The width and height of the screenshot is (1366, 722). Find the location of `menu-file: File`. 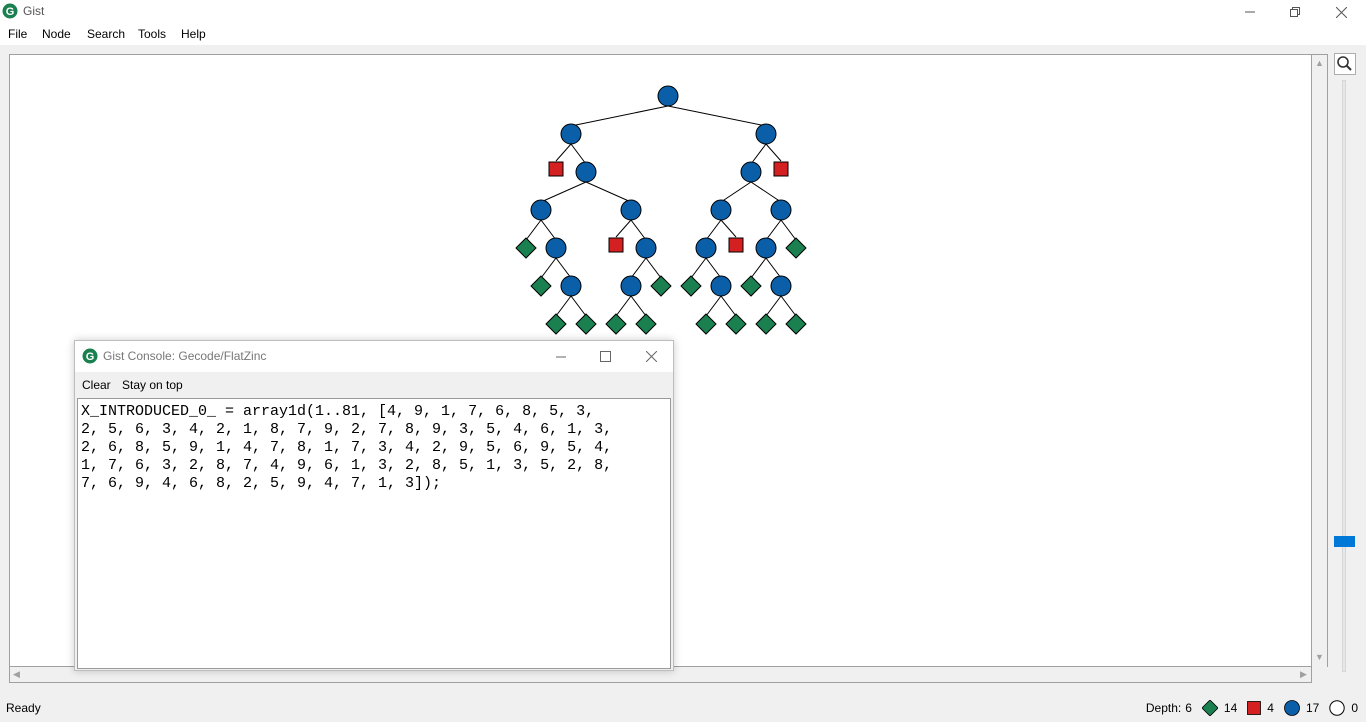

menu-file: File is located at coordinates (17, 34).